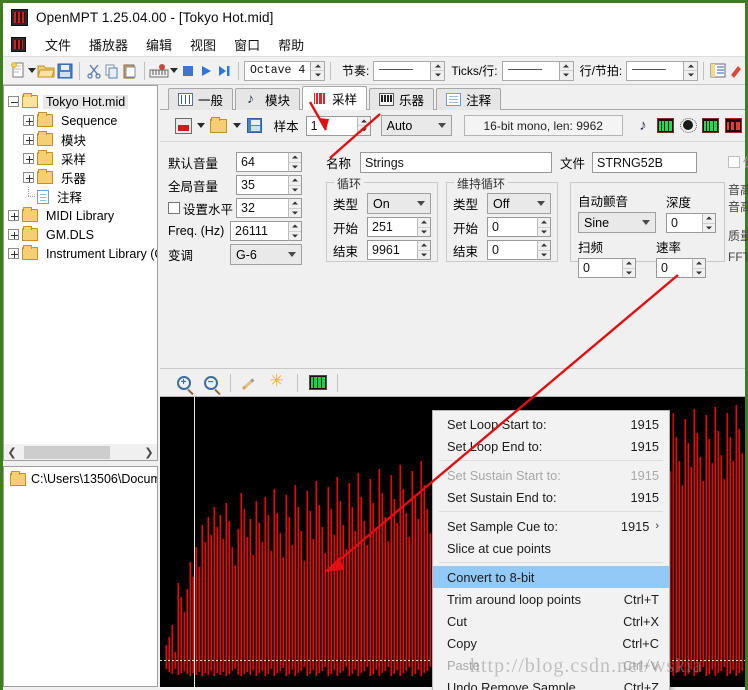 This screenshot has width=748, height=690. I want to click on depth-field: 0, so click(691, 223).